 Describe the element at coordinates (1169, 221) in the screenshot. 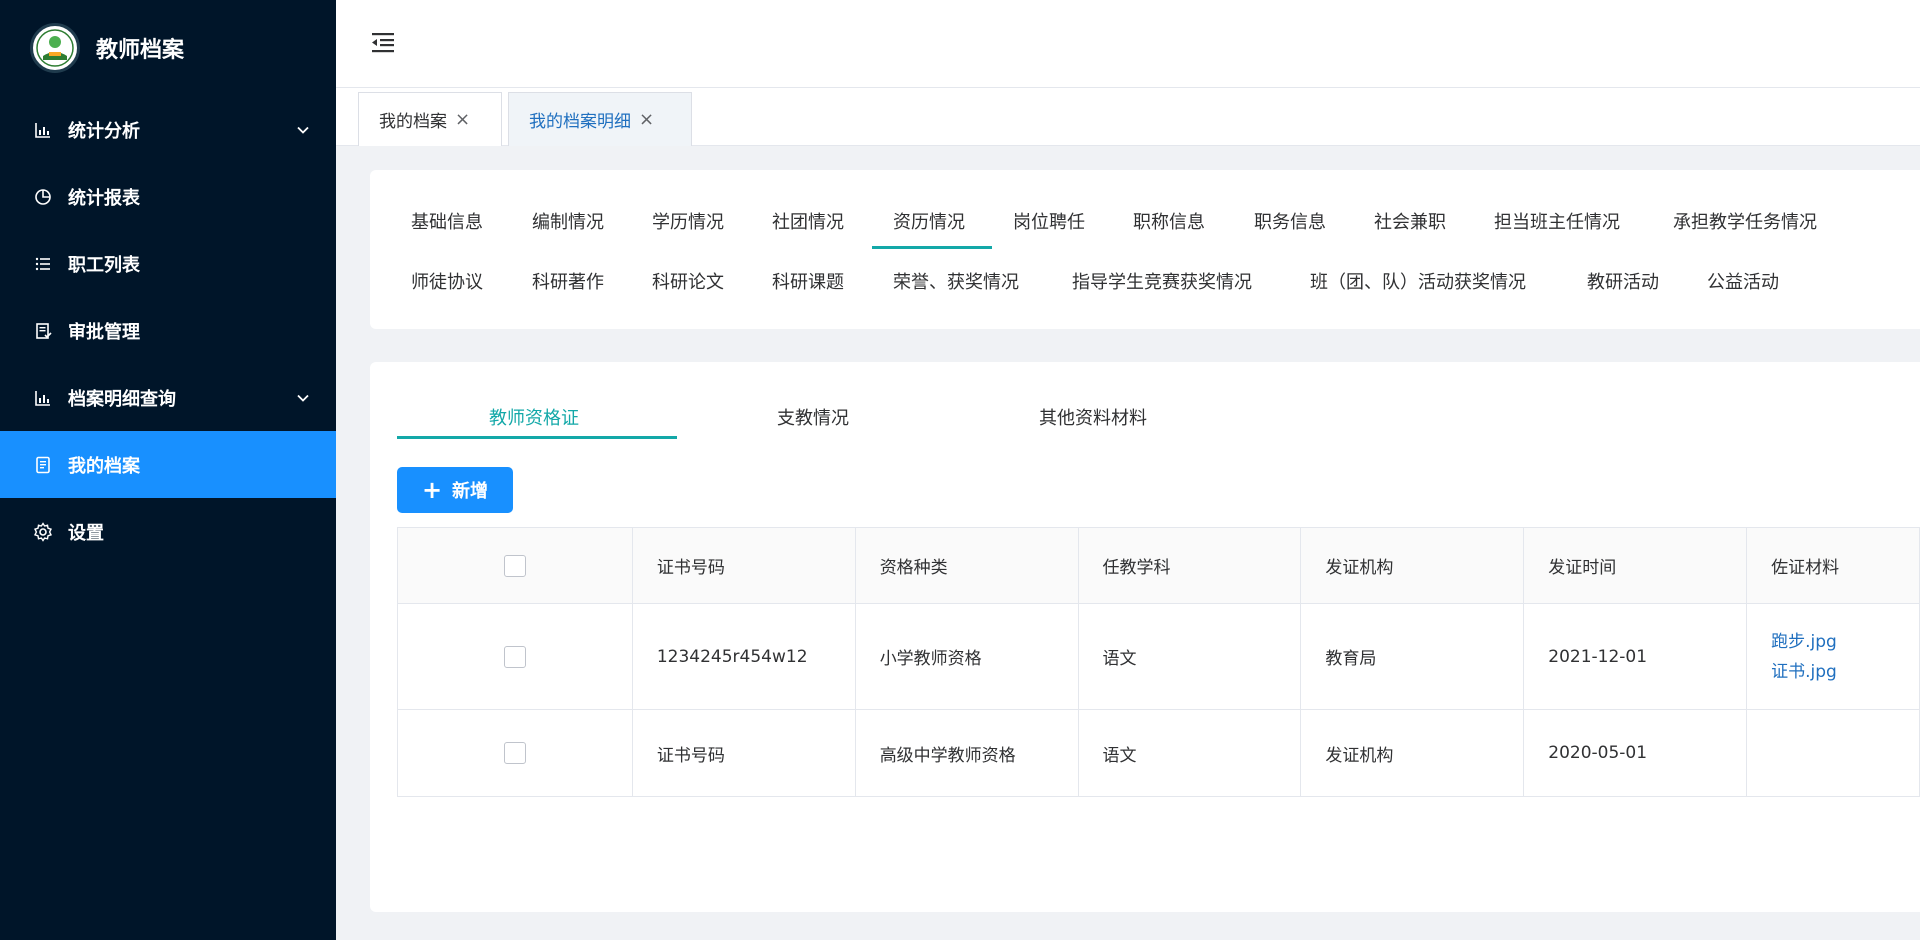

I see `category-title-info: 职称信息` at that location.